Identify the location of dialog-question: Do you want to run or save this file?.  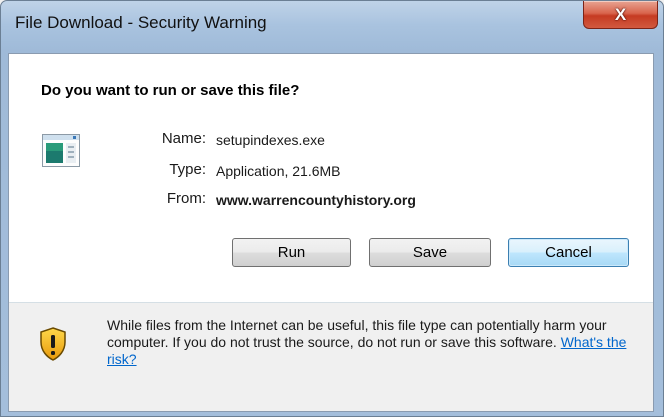
(170, 90).